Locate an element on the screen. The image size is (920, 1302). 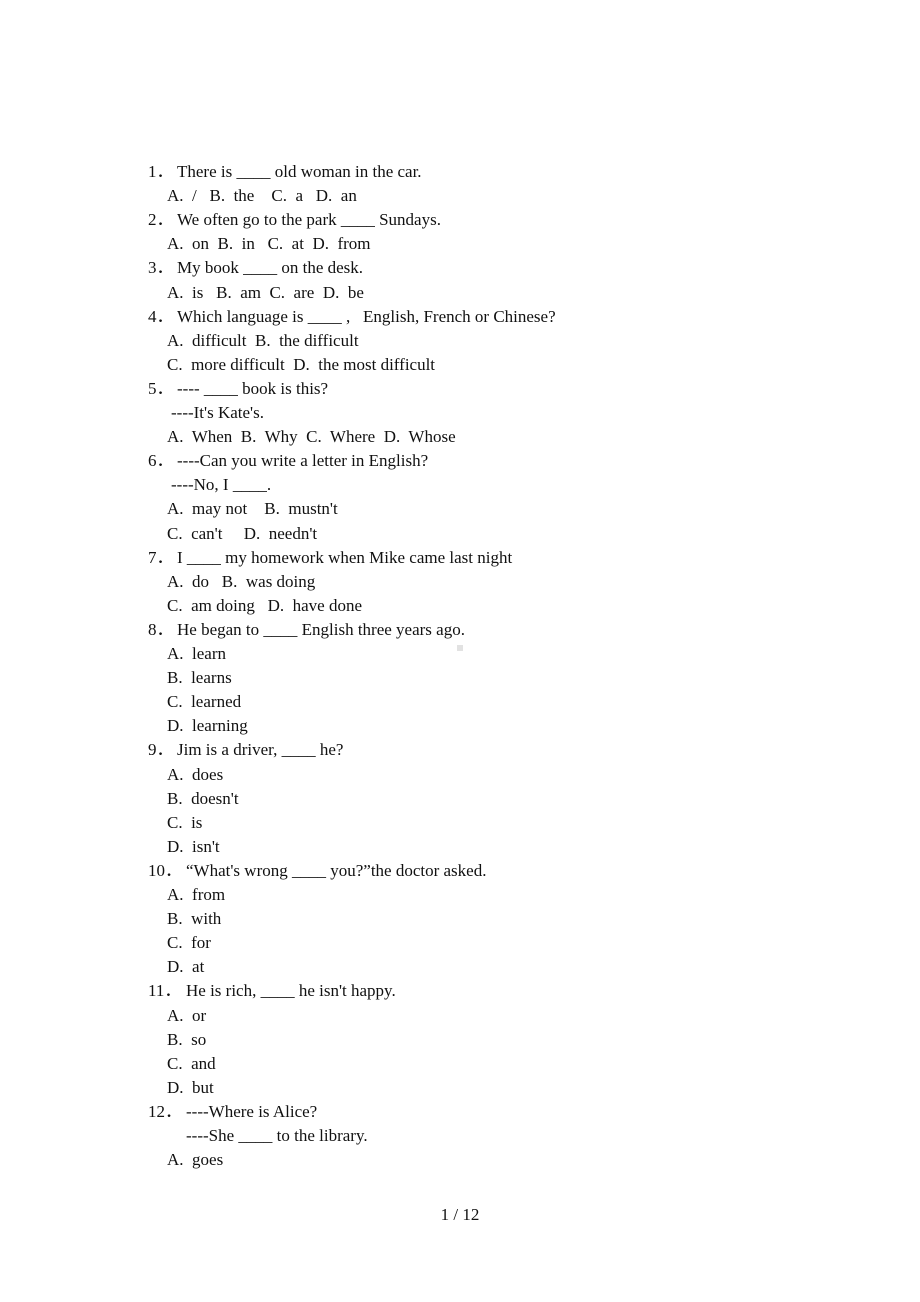
answer-options: A. may not B. mustn't is located at coordinates (252, 509).